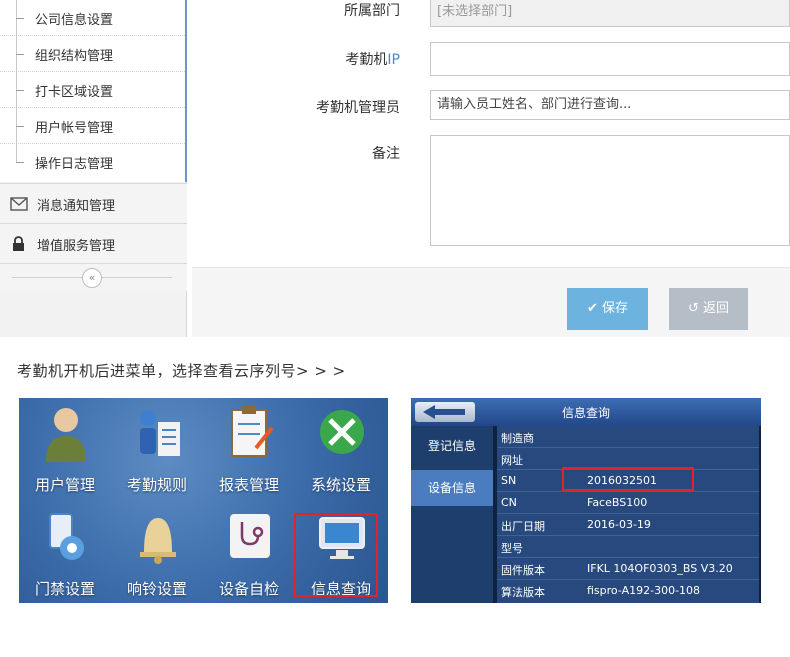 This screenshot has width=790, height=657. What do you see at coordinates (693, 308) in the screenshot?
I see `undo-icon: ↺` at bounding box center [693, 308].